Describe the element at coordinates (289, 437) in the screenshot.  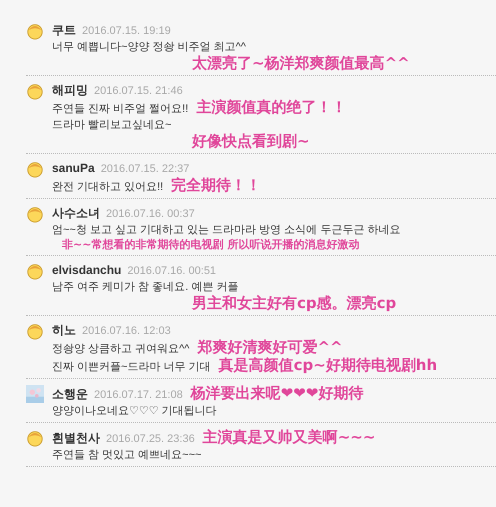
I see `translation-note: 主演真是又帅又美啊~~~` at that location.